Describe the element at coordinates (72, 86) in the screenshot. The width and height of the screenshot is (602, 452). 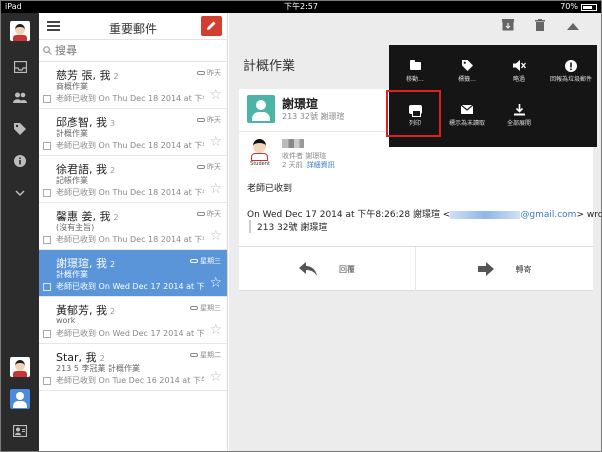
I see `row-subject: 商概作業` at that location.